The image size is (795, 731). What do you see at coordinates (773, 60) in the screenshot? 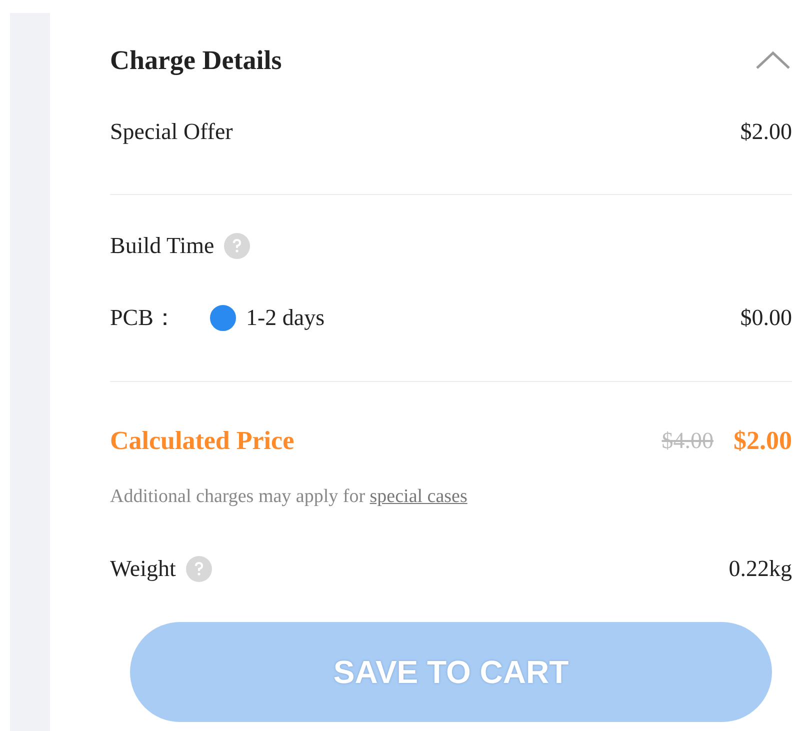
I see `chevron-icon` at bounding box center [773, 60].